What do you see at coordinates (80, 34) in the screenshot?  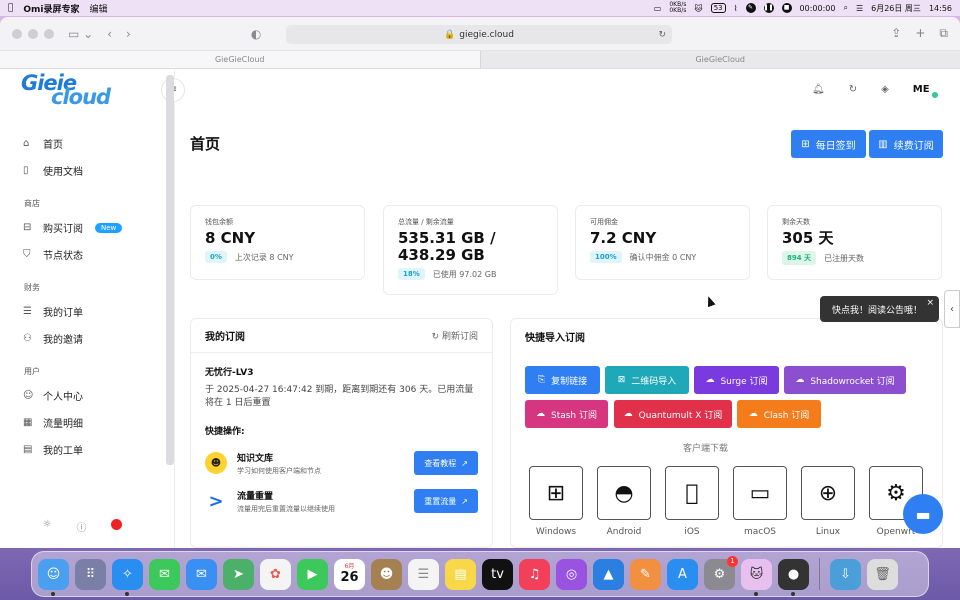 I see `sidebar-toggle-icon: ▭ ⌄` at bounding box center [80, 34].